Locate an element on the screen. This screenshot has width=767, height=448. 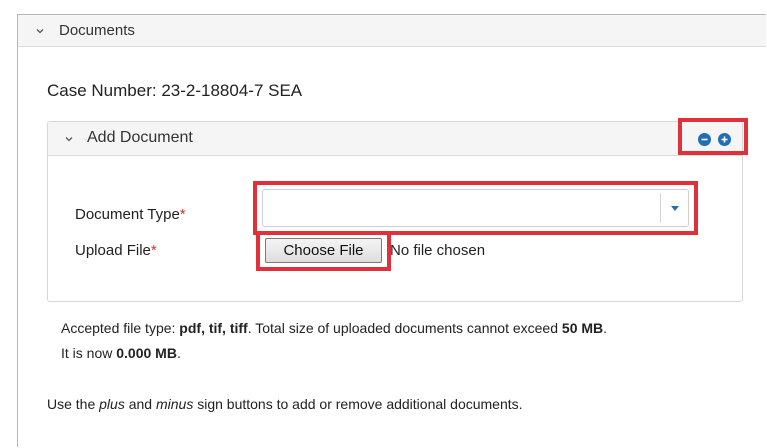
remove-document-button is located at coordinates (704, 139).